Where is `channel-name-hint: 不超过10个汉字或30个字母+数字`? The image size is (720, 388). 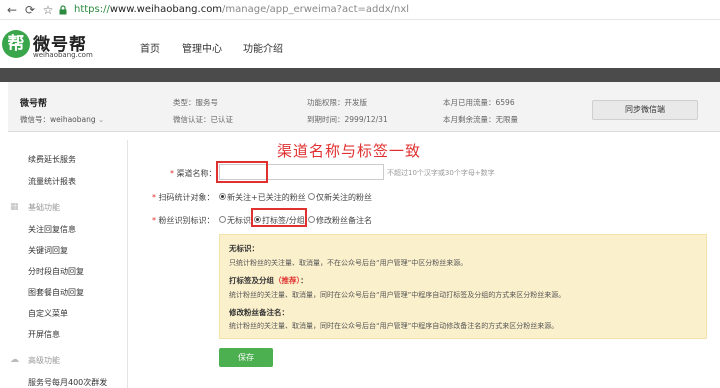
channel-name-hint: 不超过10个汉字或30个字母+数字 is located at coordinates (441, 173).